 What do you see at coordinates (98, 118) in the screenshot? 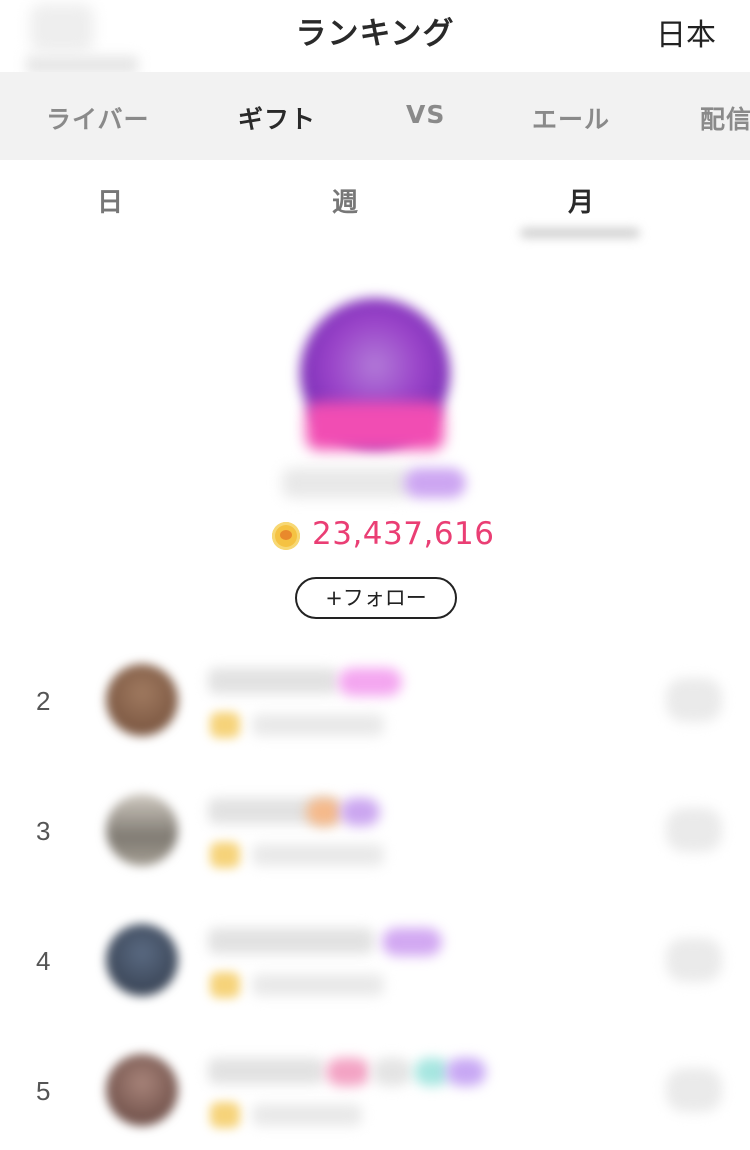
I see `tab-liver: ライバー` at bounding box center [98, 118].